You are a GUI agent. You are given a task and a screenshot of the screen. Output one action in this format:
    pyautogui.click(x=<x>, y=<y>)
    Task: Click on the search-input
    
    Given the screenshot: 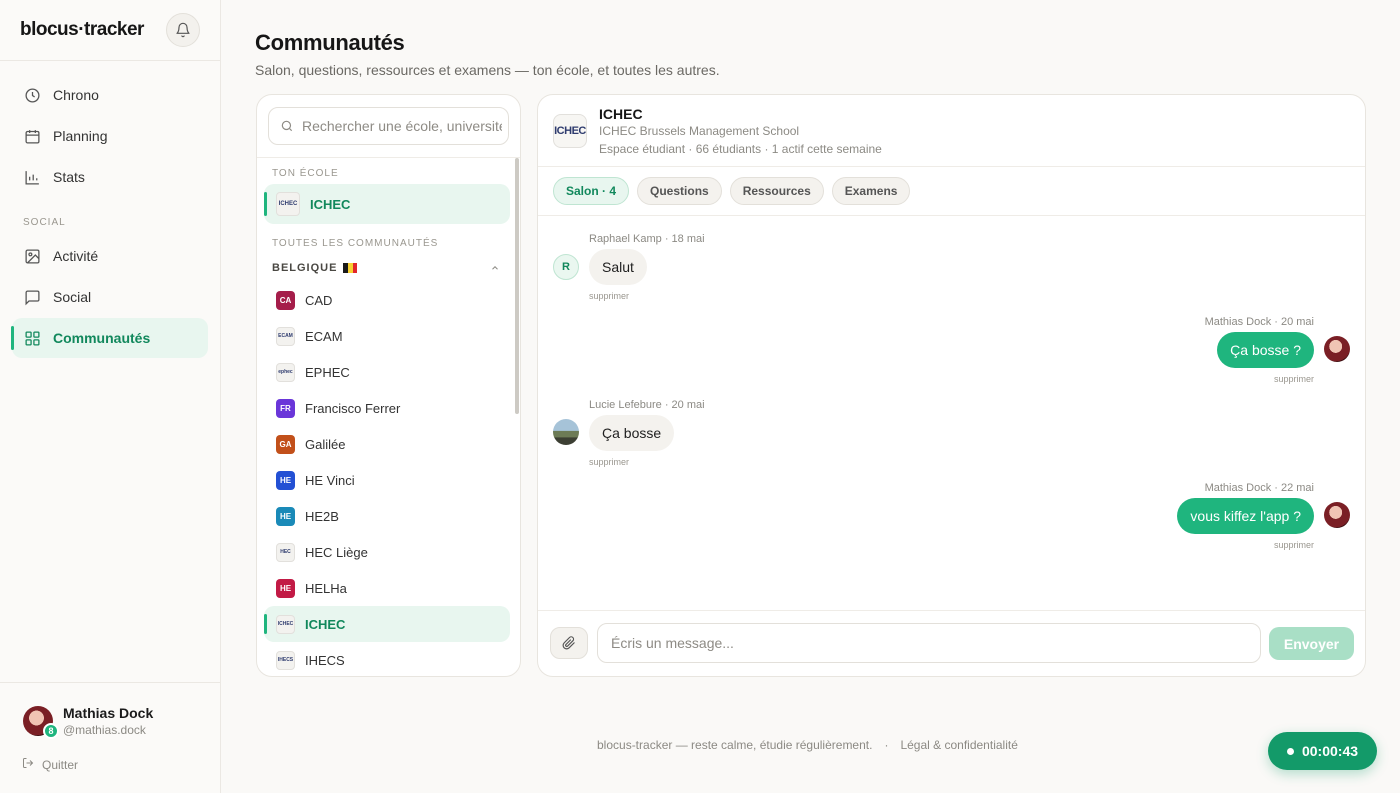 What is the action you would take?
    pyautogui.click(x=402, y=126)
    